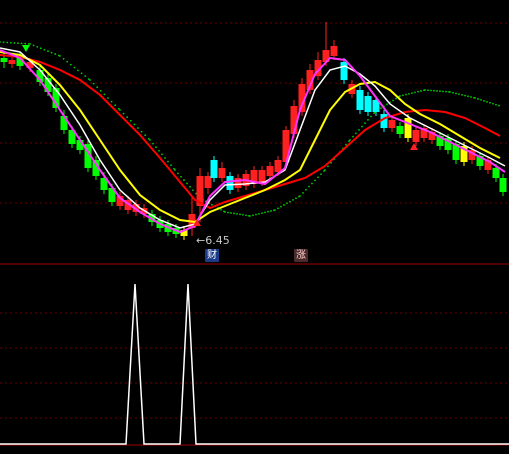 The image size is (509, 454). Describe the element at coordinates (26, 48) in the screenshot. I see `down-arrow-icon` at that location.